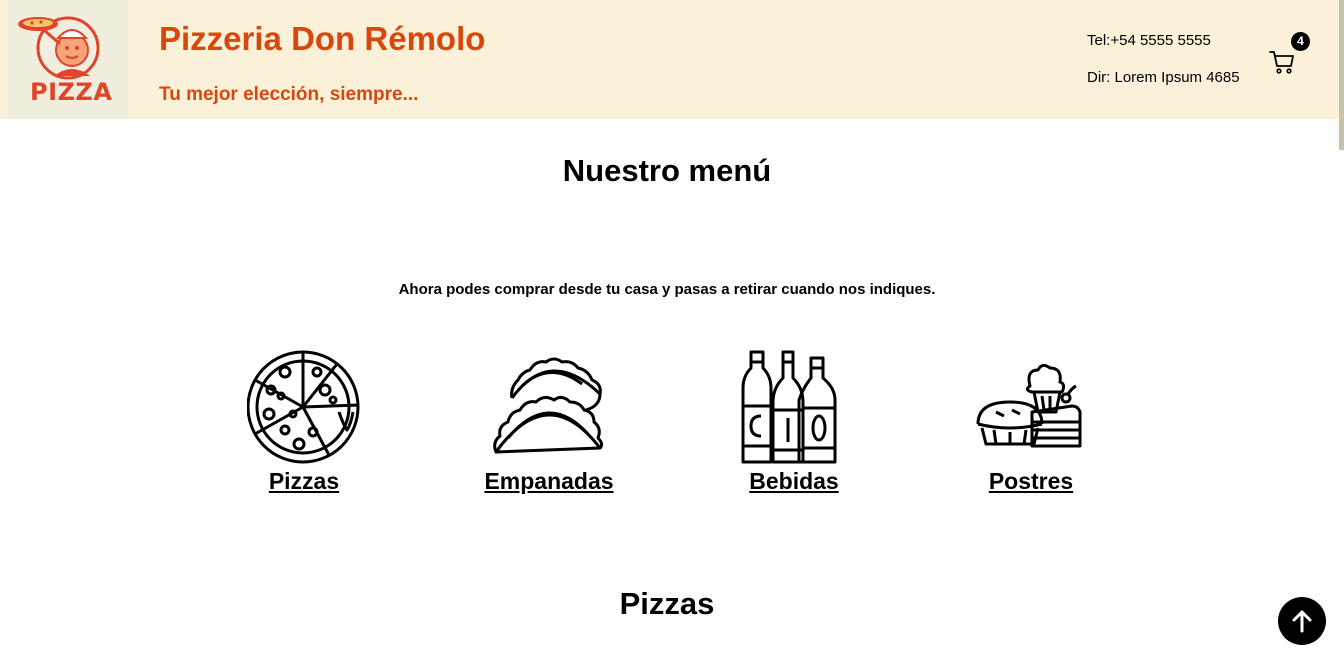  Describe the element at coordinates (549, 481) in the screenshot. I see `category-label: Empanadas` at that location.